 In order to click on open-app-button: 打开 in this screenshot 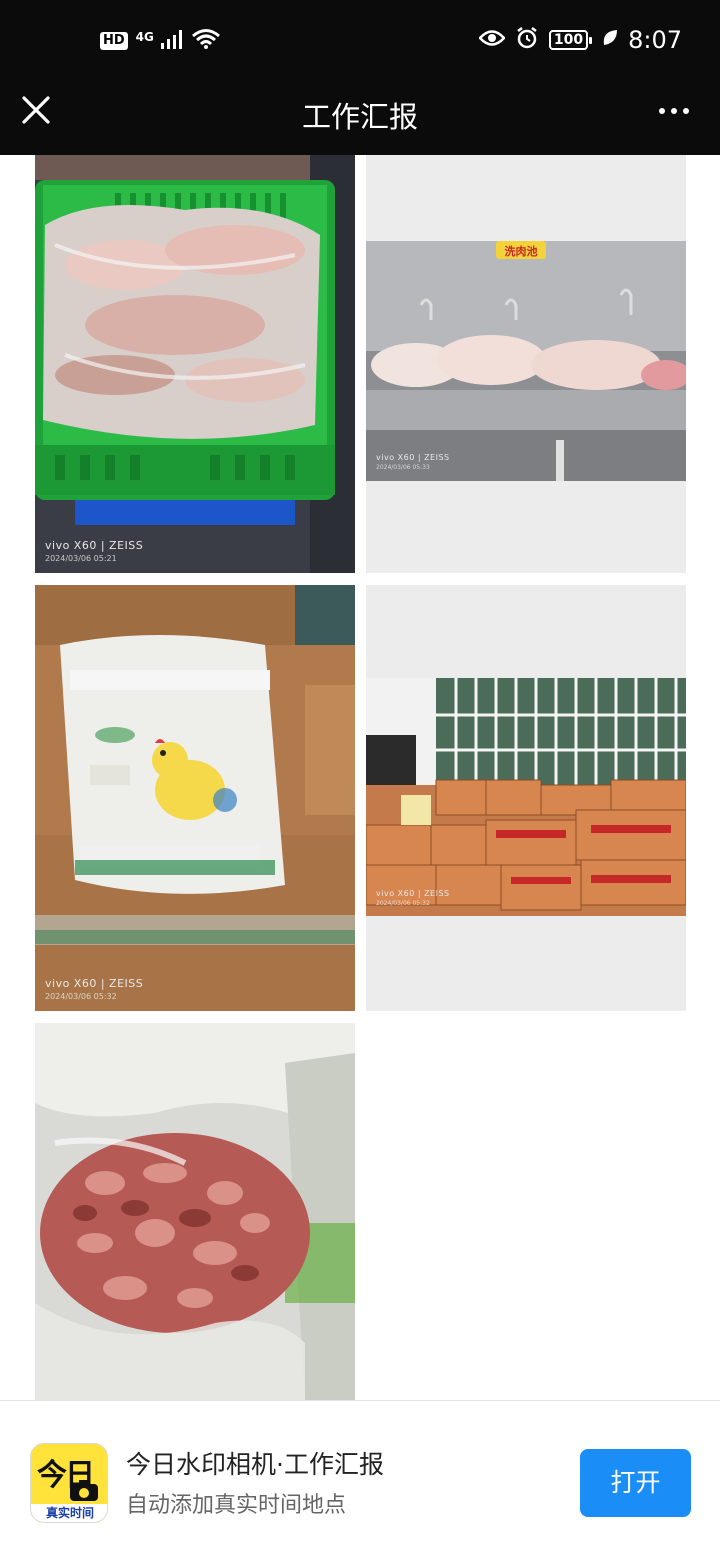, I will do `click(635, 1483)`.